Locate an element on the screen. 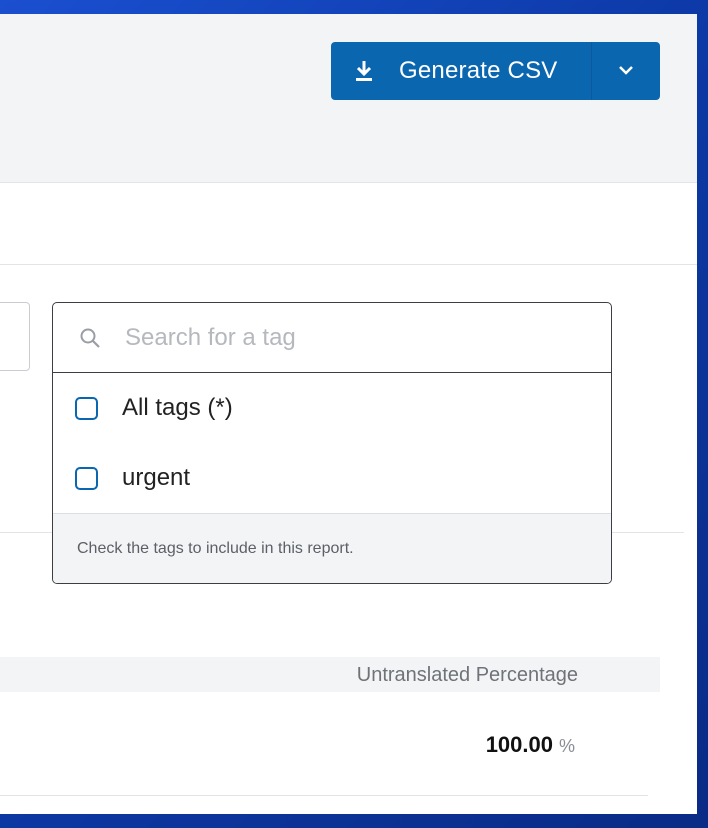 This screenshot has width=708, height=828. download-icon is located at coordinates (364, 71).